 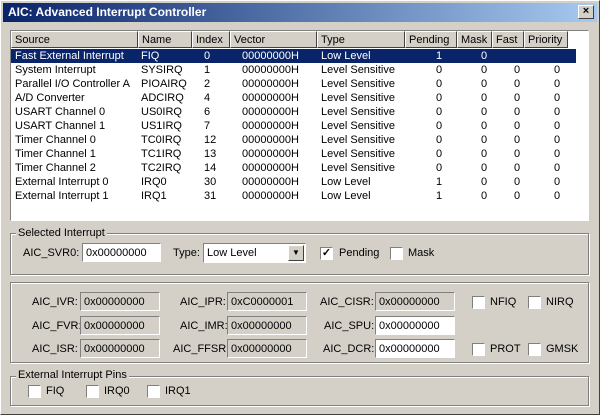 I want to click on pin-fiq-checkbox, so click(x=34, y=391).